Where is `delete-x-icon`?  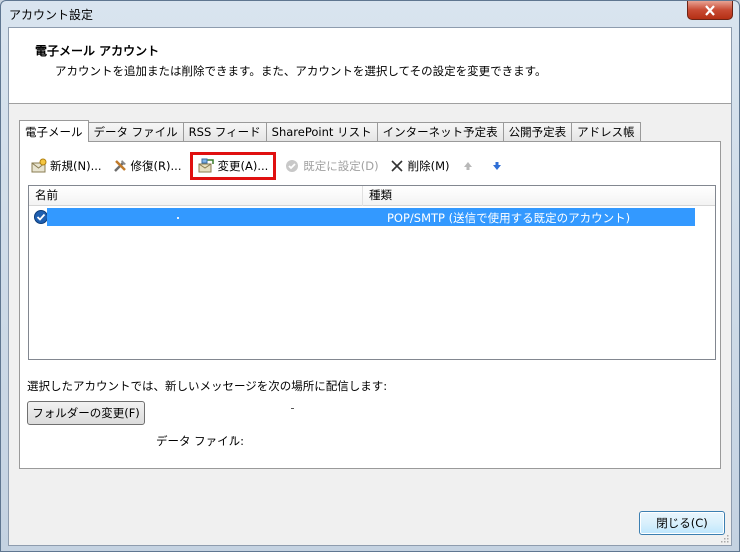
delete-x-icon is located at coordinates (397, 166).